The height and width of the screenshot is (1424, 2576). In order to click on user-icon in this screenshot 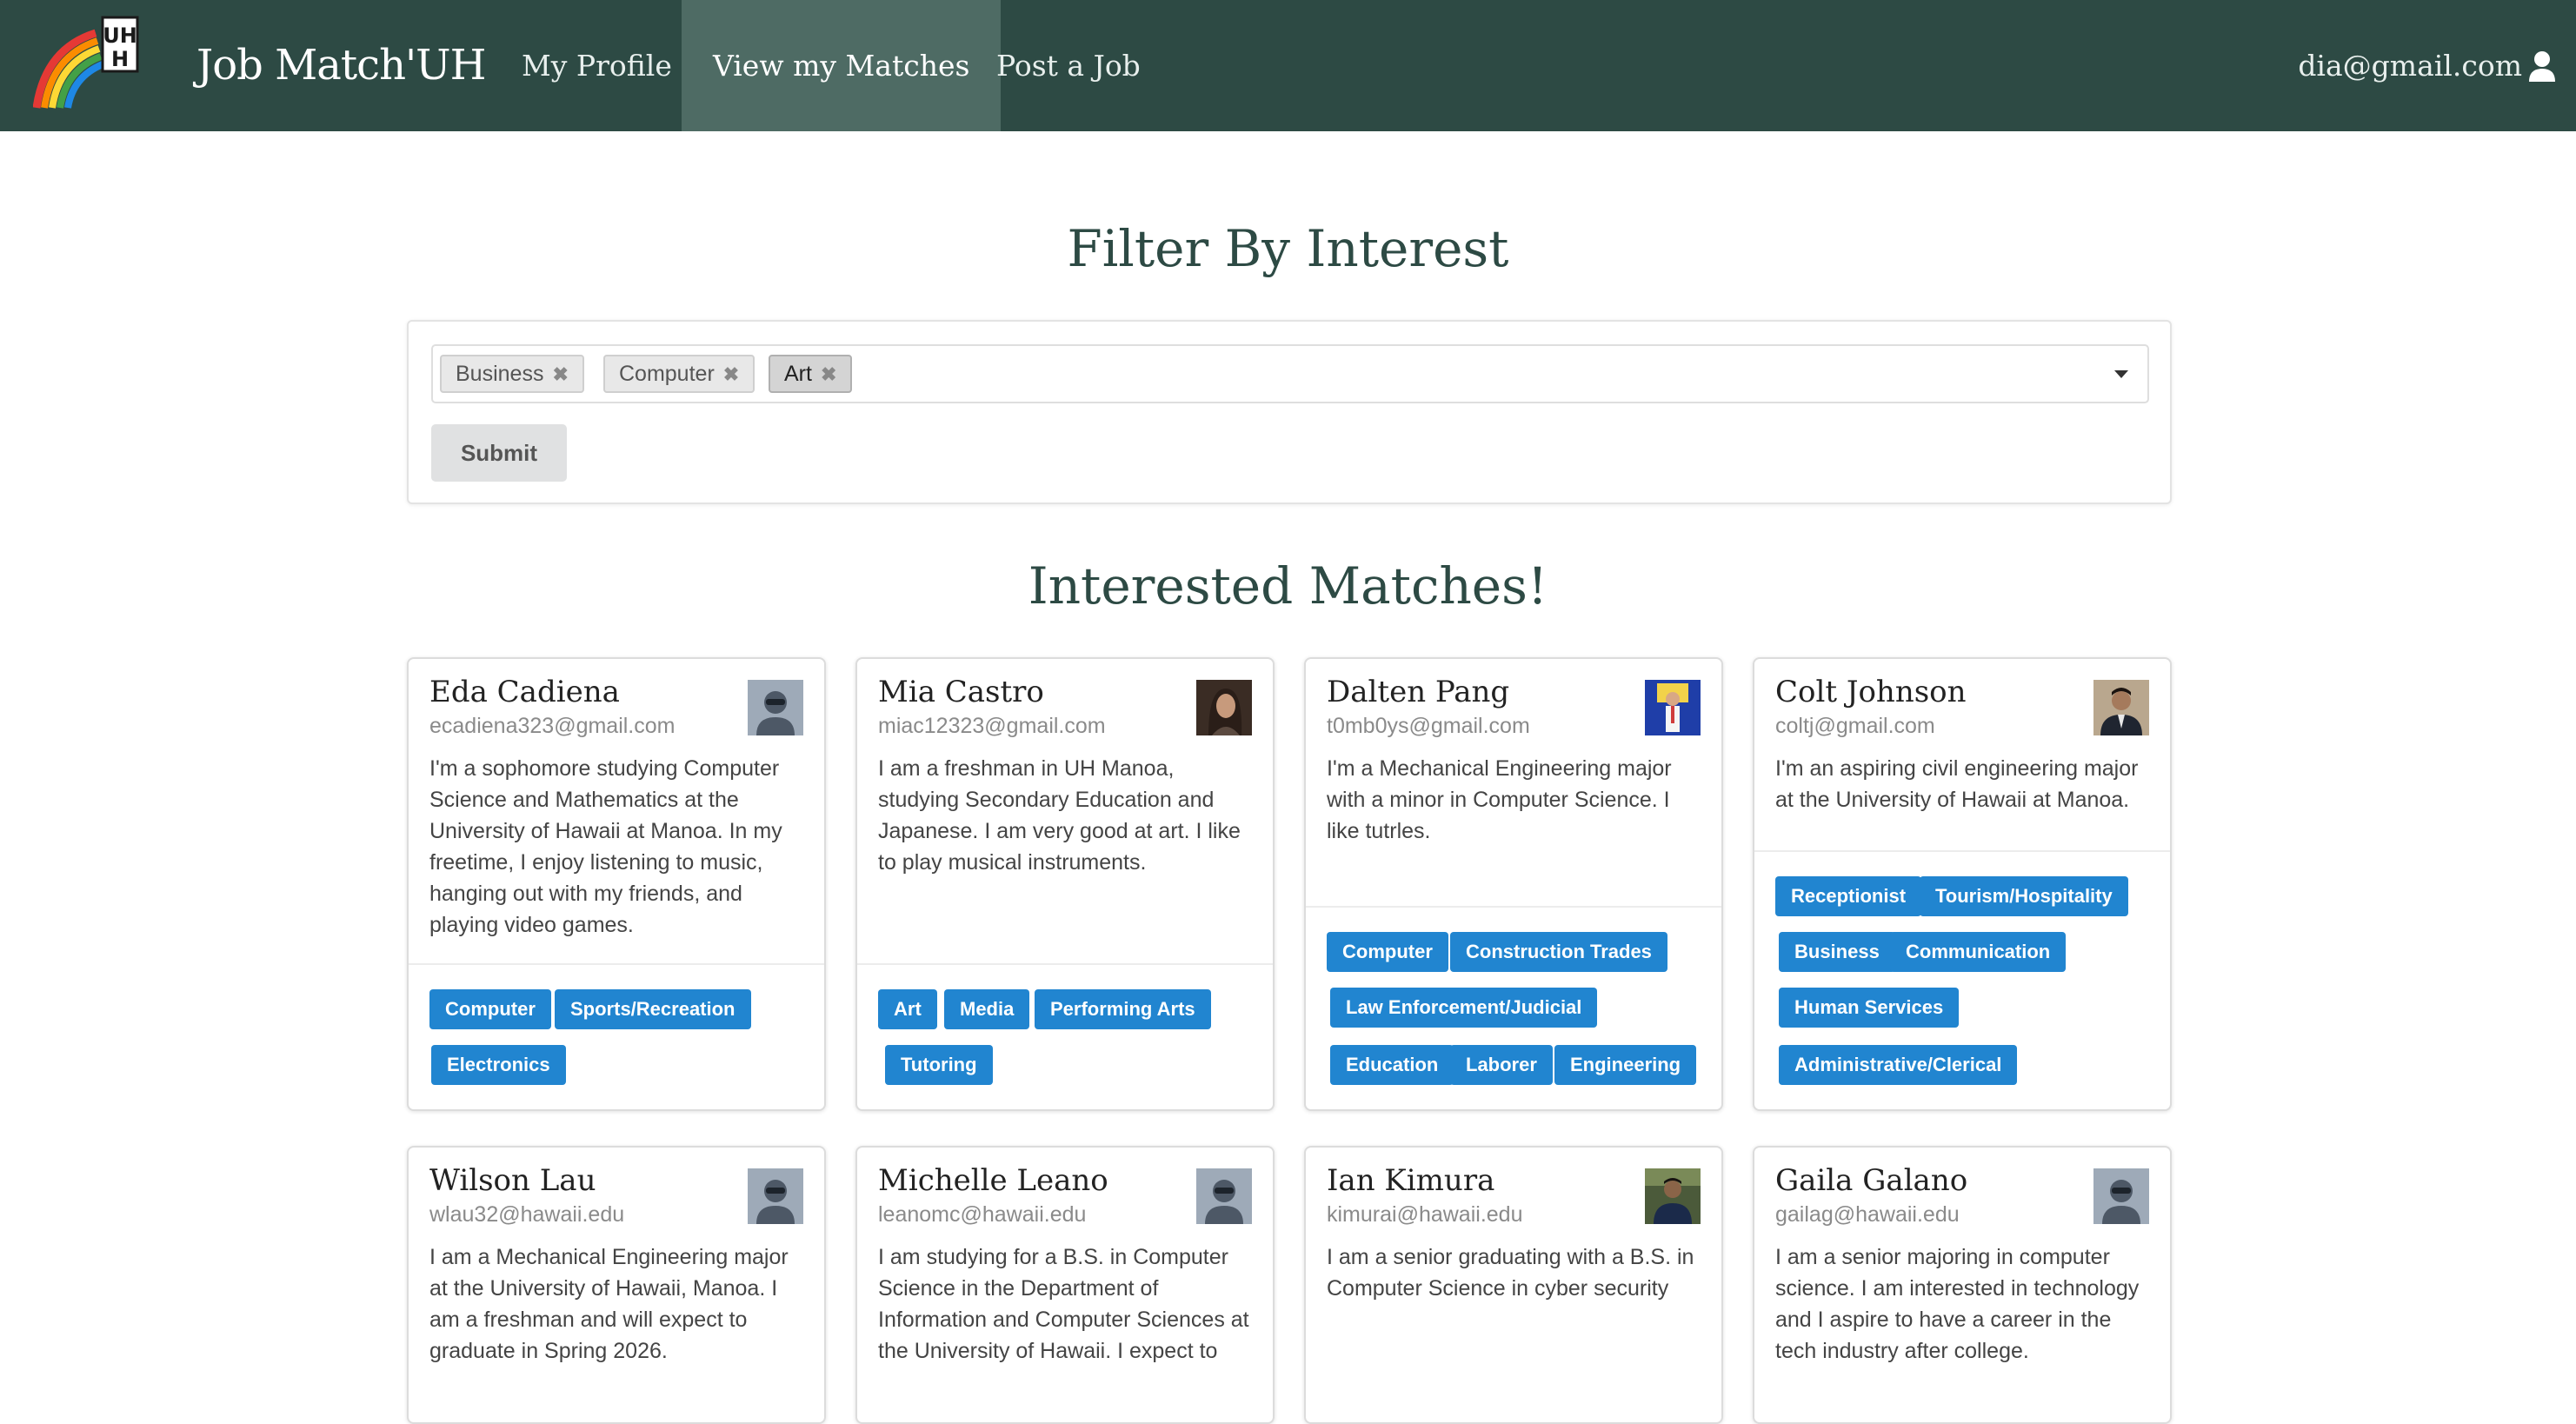, I will do `click(2542, 66)`.